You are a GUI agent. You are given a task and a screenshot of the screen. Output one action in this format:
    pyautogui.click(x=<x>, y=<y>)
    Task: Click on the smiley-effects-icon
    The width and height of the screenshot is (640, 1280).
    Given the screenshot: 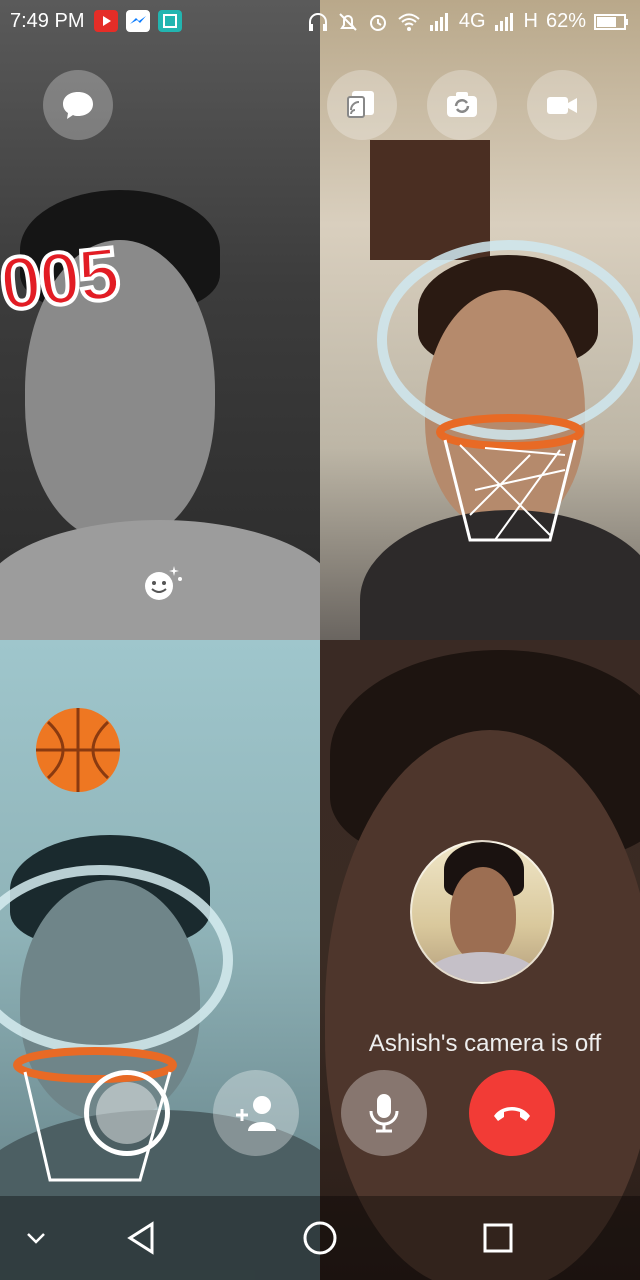 What is the action you would take?
    pyautogui.click(x=163, y=583)
    